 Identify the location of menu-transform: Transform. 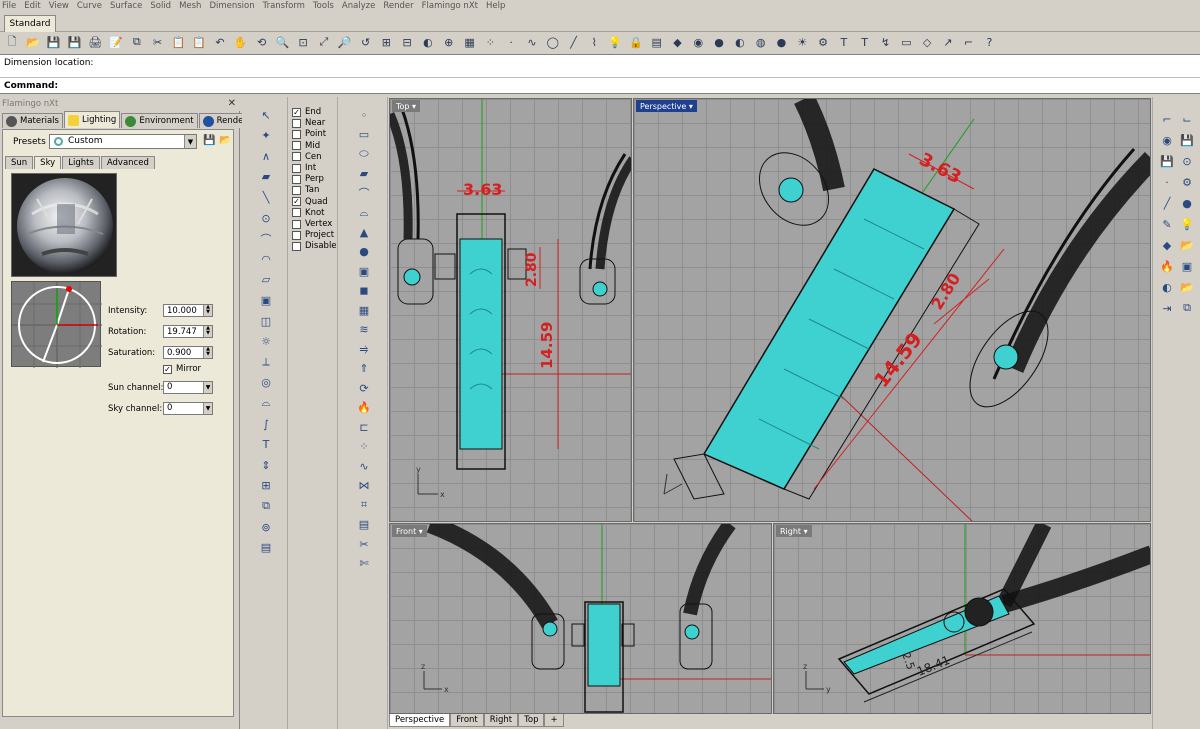
(284, 6).